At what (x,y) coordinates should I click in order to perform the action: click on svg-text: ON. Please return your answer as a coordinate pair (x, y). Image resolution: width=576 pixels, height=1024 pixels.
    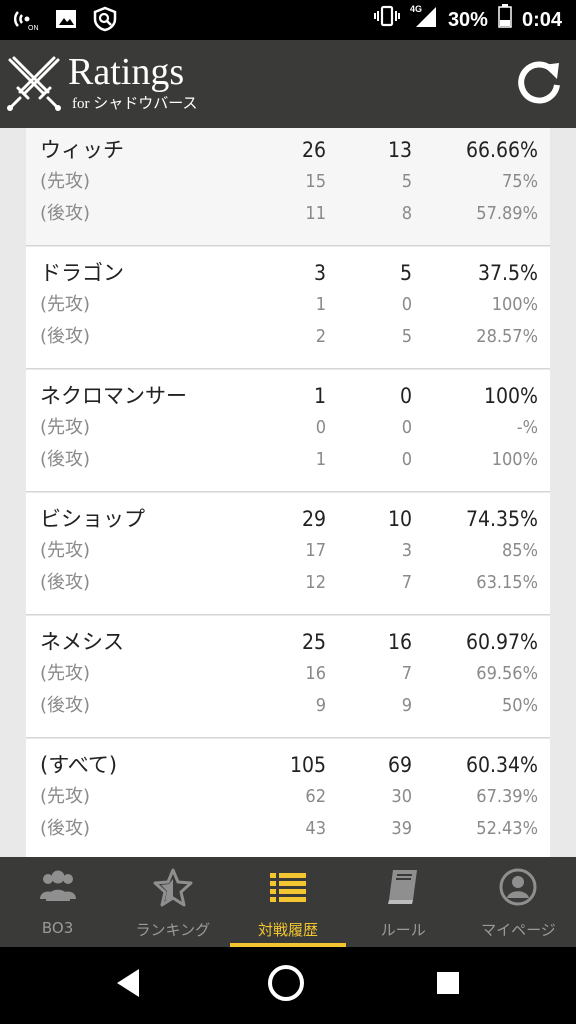
    Looking at the image, I should click on (33, 28).